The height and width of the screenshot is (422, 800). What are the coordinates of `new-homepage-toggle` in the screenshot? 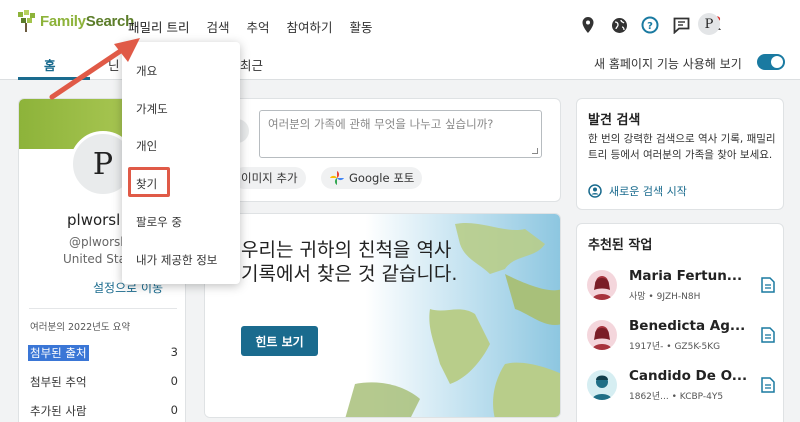 It's located at (771, 62).